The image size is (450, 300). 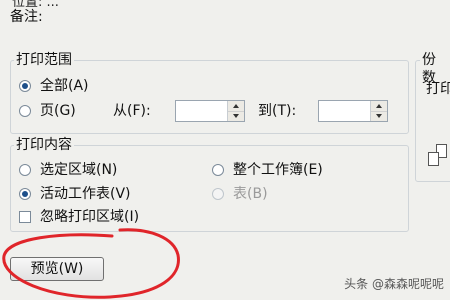 I want to click on radio-entire-workbook-label: 整个工作簿(E), so click(x=278, y=170).